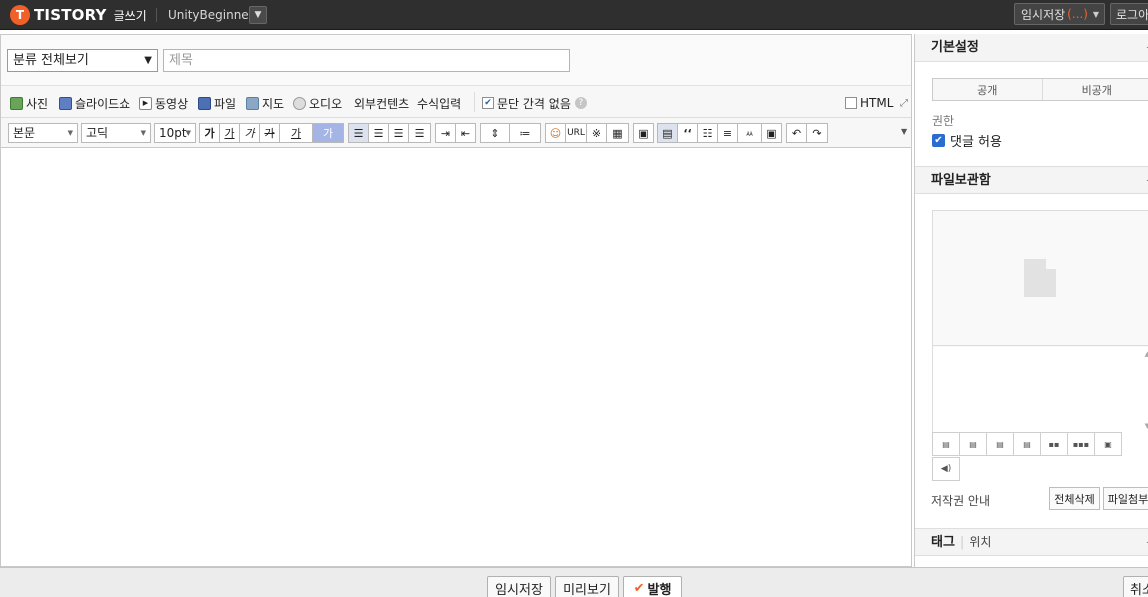 This screenshot has width=1148, height=597. What do you see at coordinates (580, 103) in the screenshot?
I see `help-icon: ?` at bounding box center [580, 103].